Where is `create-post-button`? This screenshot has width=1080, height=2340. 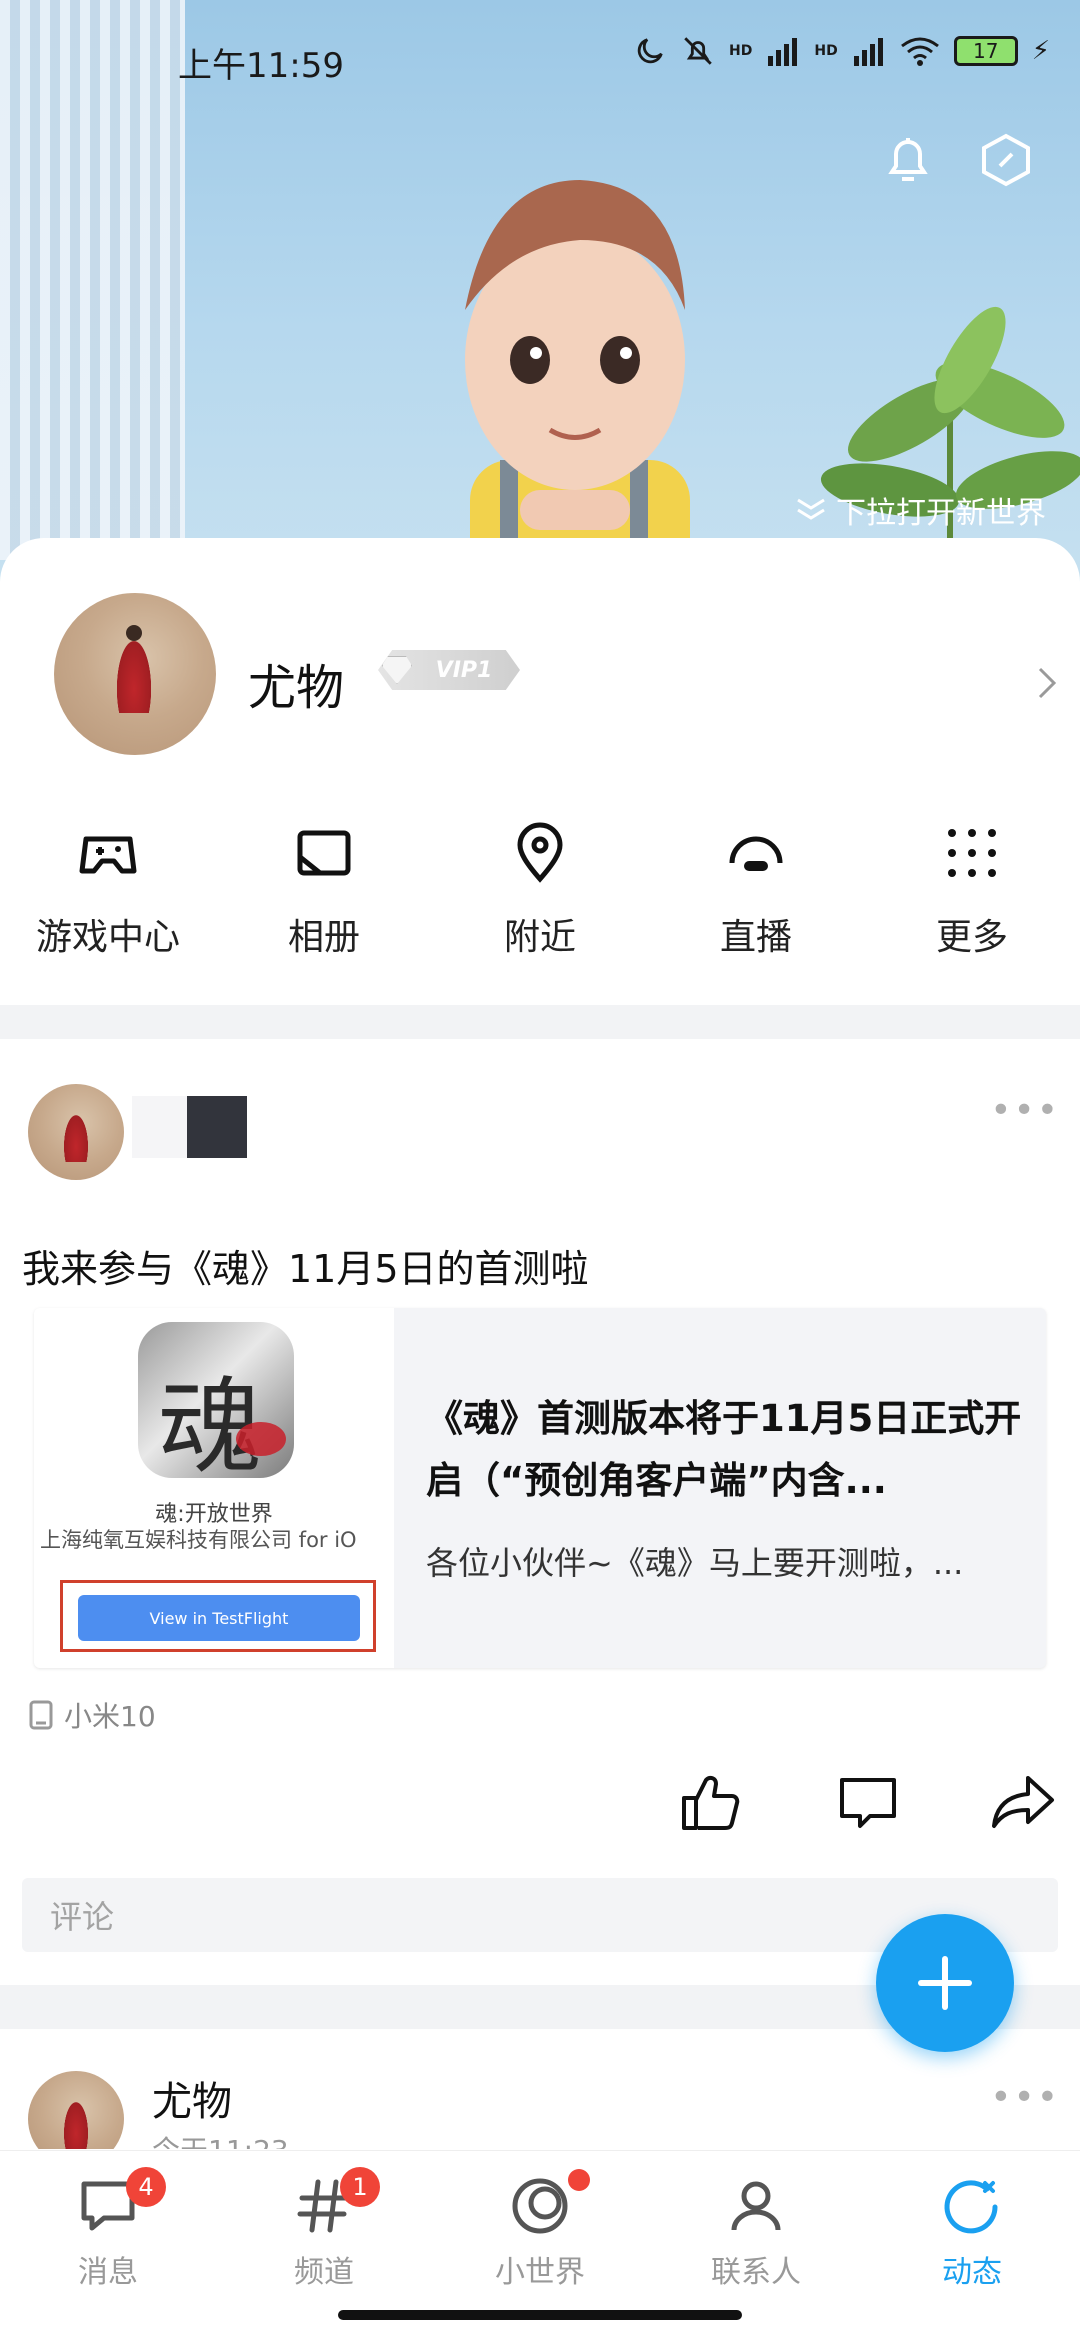 create-post-button is located at coordinates (945, 1983).